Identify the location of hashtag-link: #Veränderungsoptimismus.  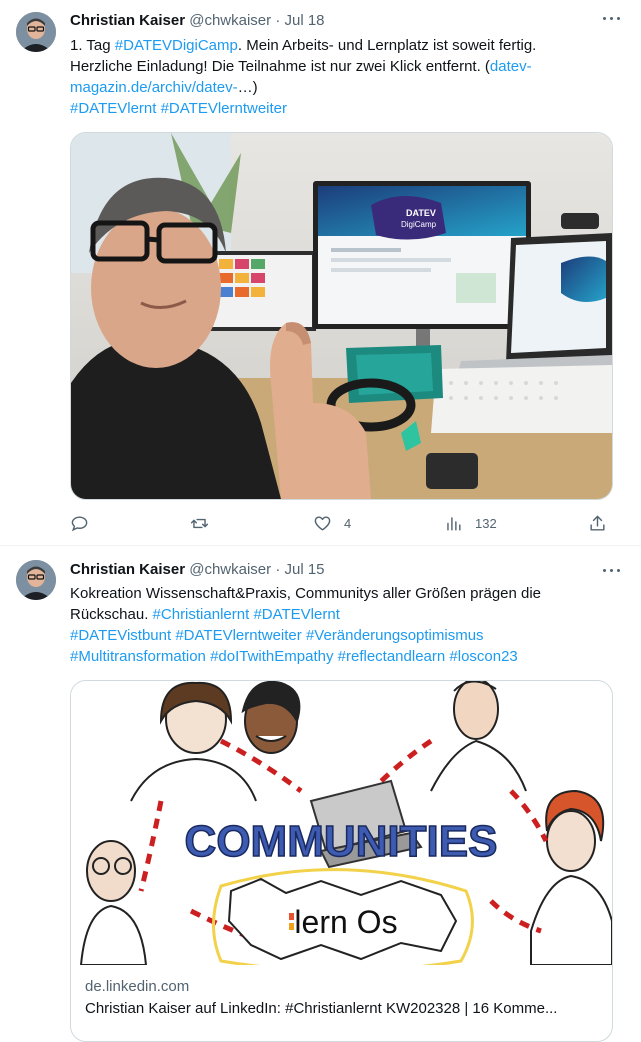
(395, 635).